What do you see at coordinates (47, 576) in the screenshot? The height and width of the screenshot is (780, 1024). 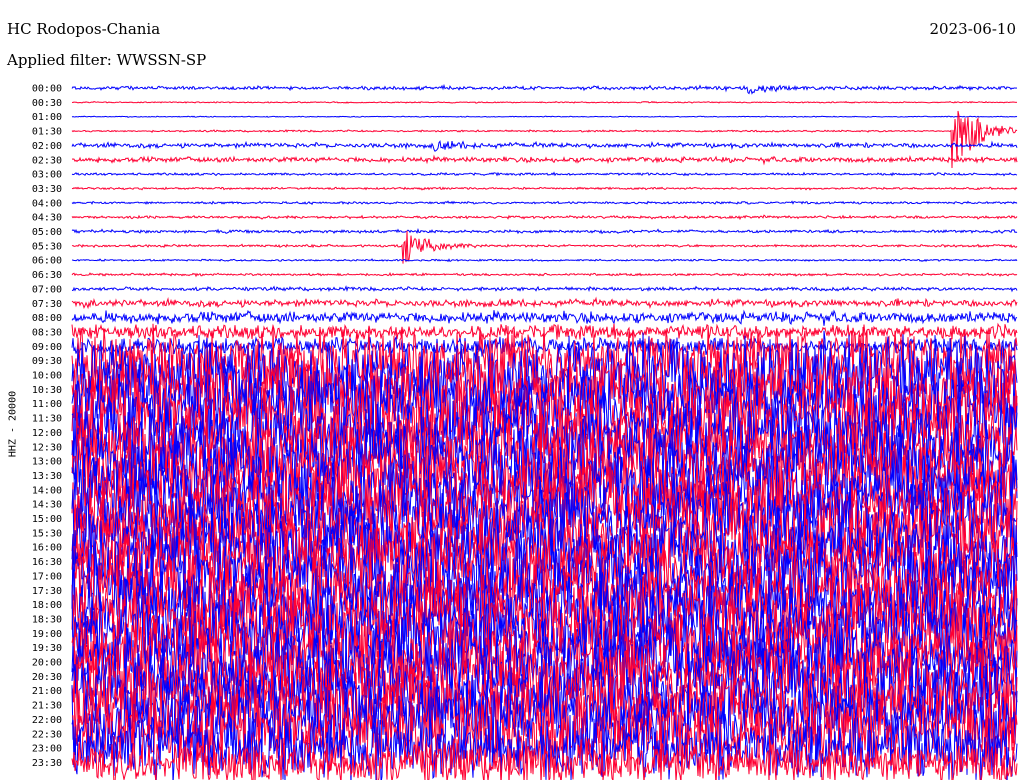 I see `row-label-1700: 17:00` at bounding box center [47, 576].